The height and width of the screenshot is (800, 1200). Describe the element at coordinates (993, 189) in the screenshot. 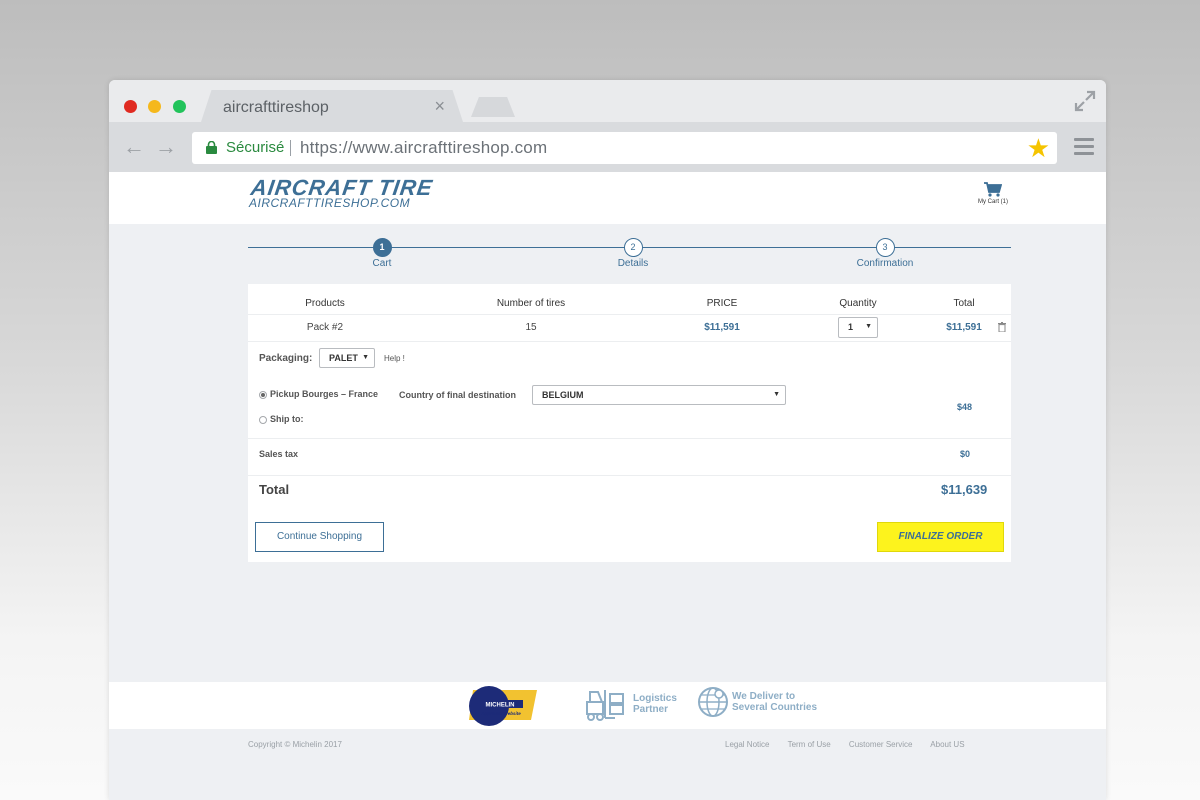

I see `shopping-cart-icon` at that location.